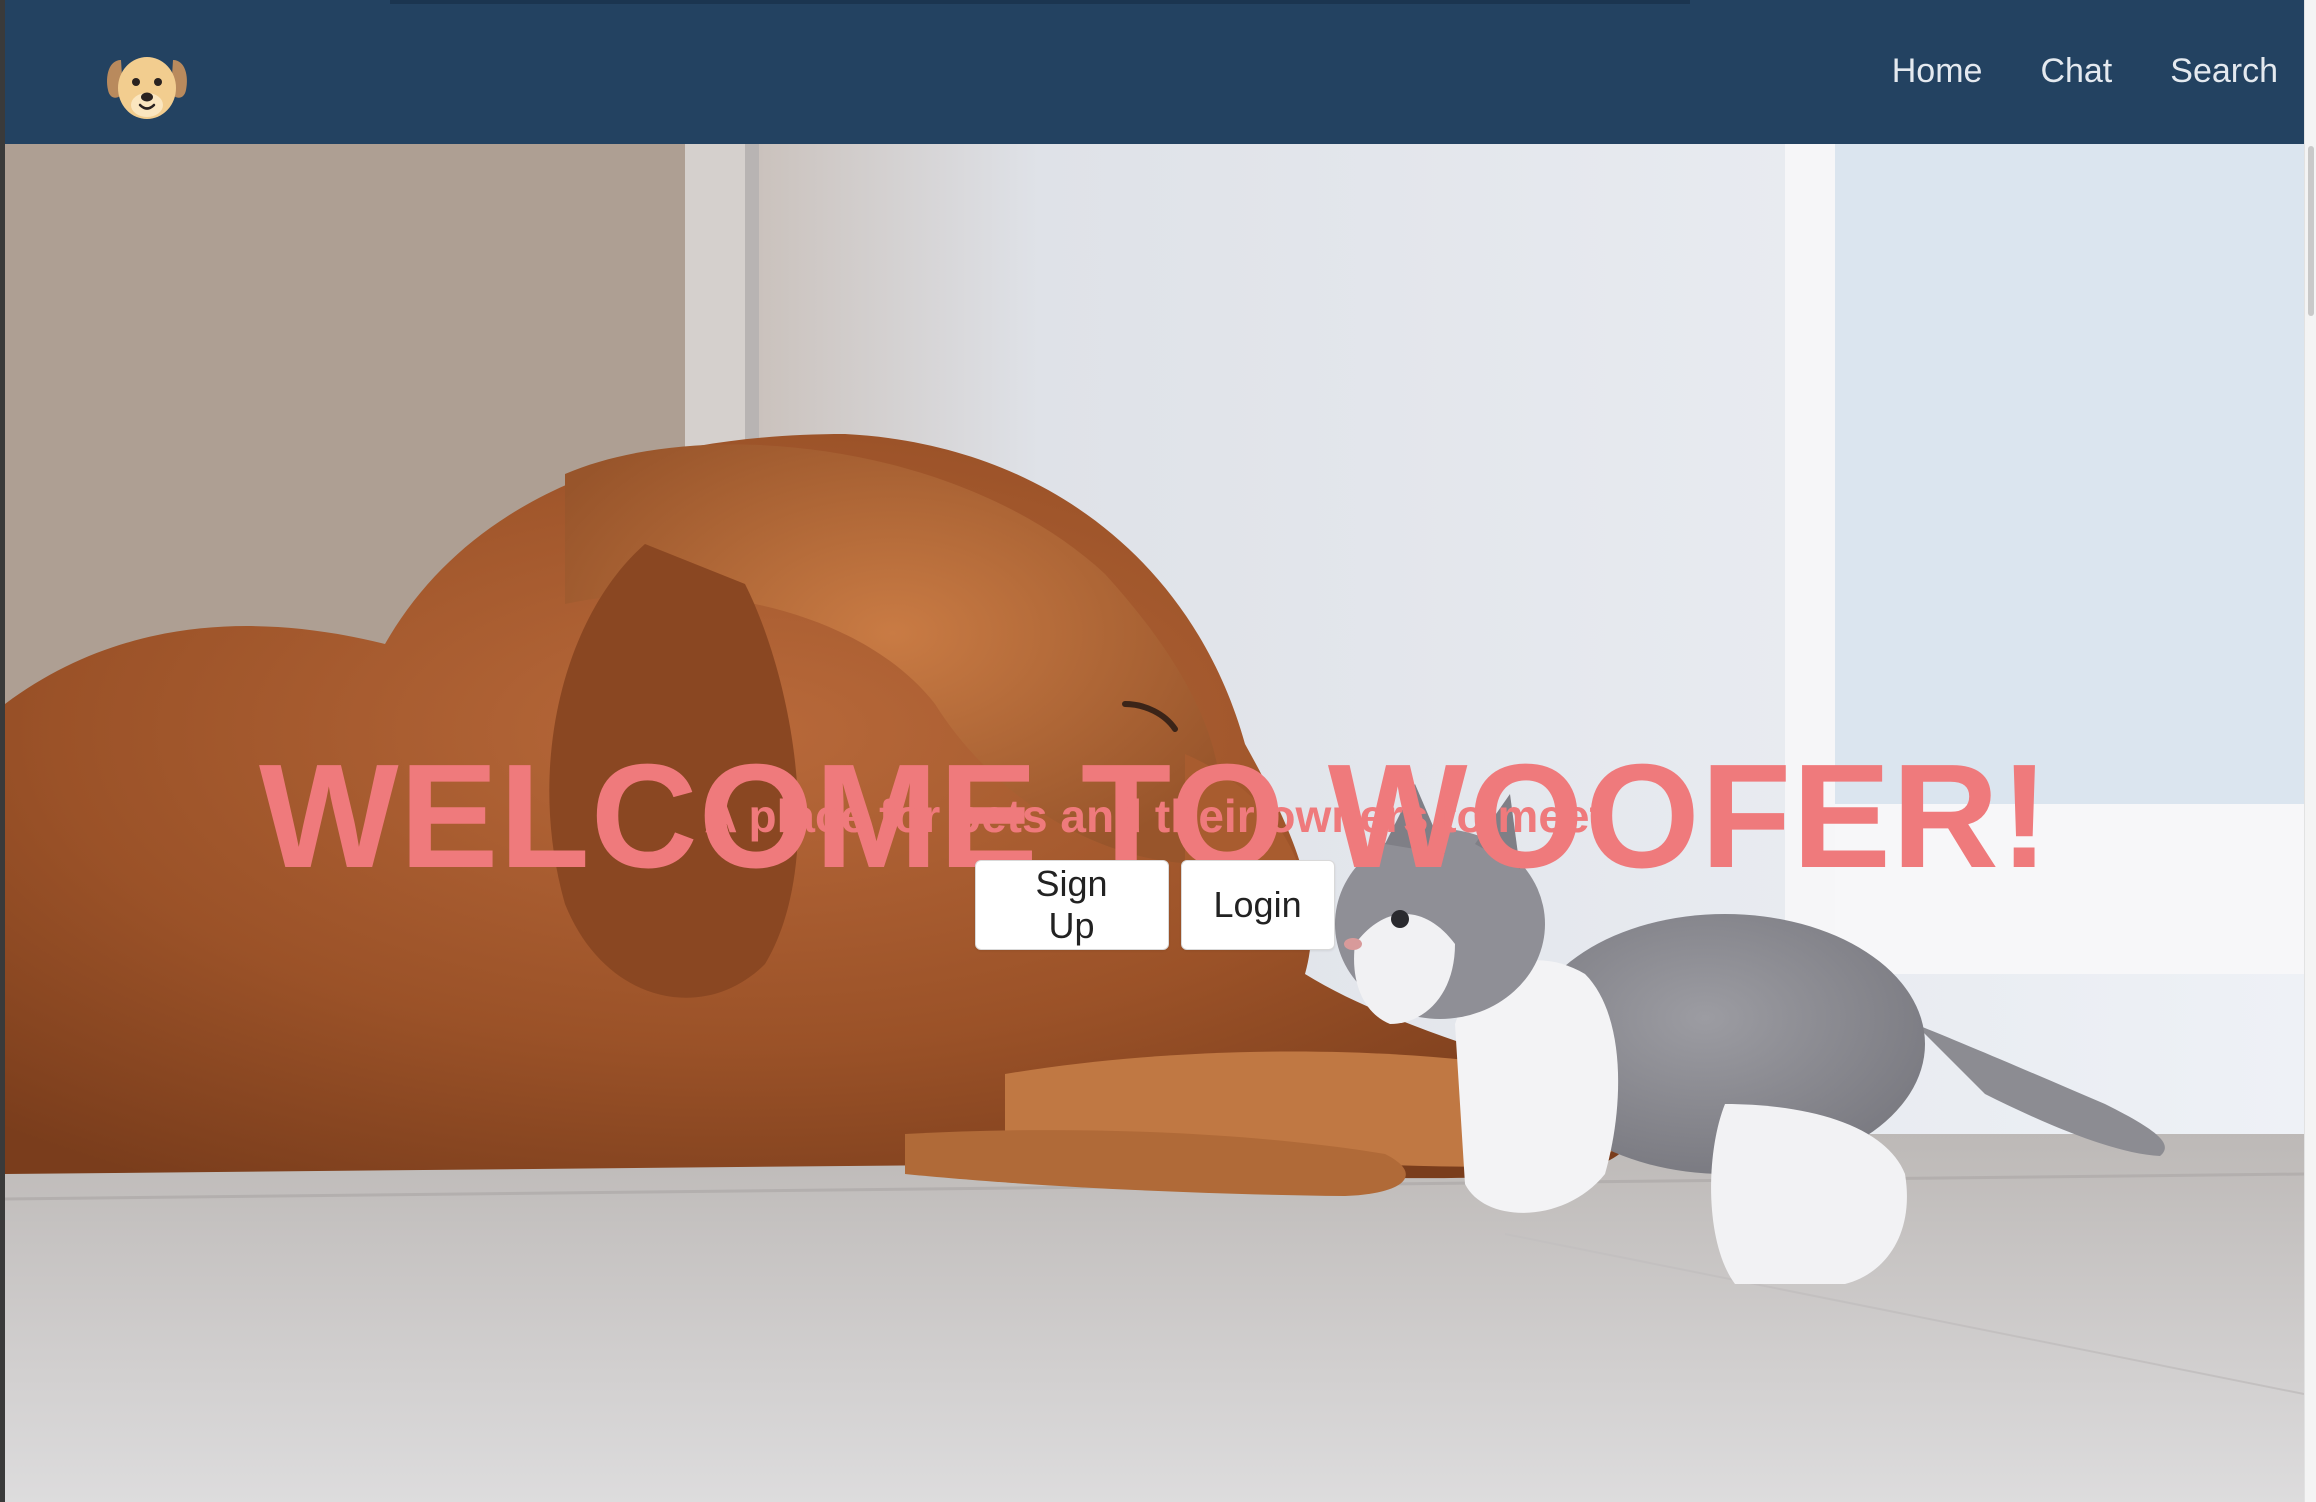 The width and height of the screenshot is (2316, 1502). What do you see at coordinates (1257, 905) in the screenshot?
I see `login-button: Login` at bounding box center [1257, 905].